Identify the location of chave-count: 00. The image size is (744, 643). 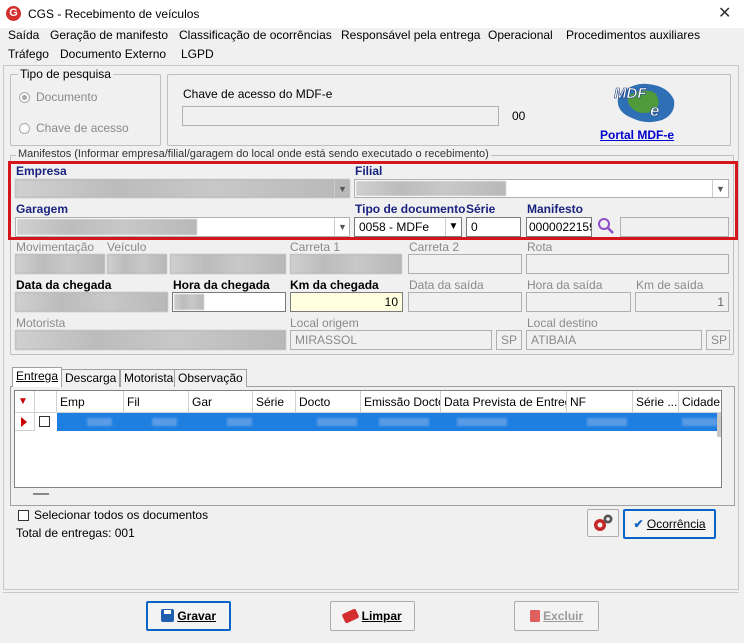
(519, 116).